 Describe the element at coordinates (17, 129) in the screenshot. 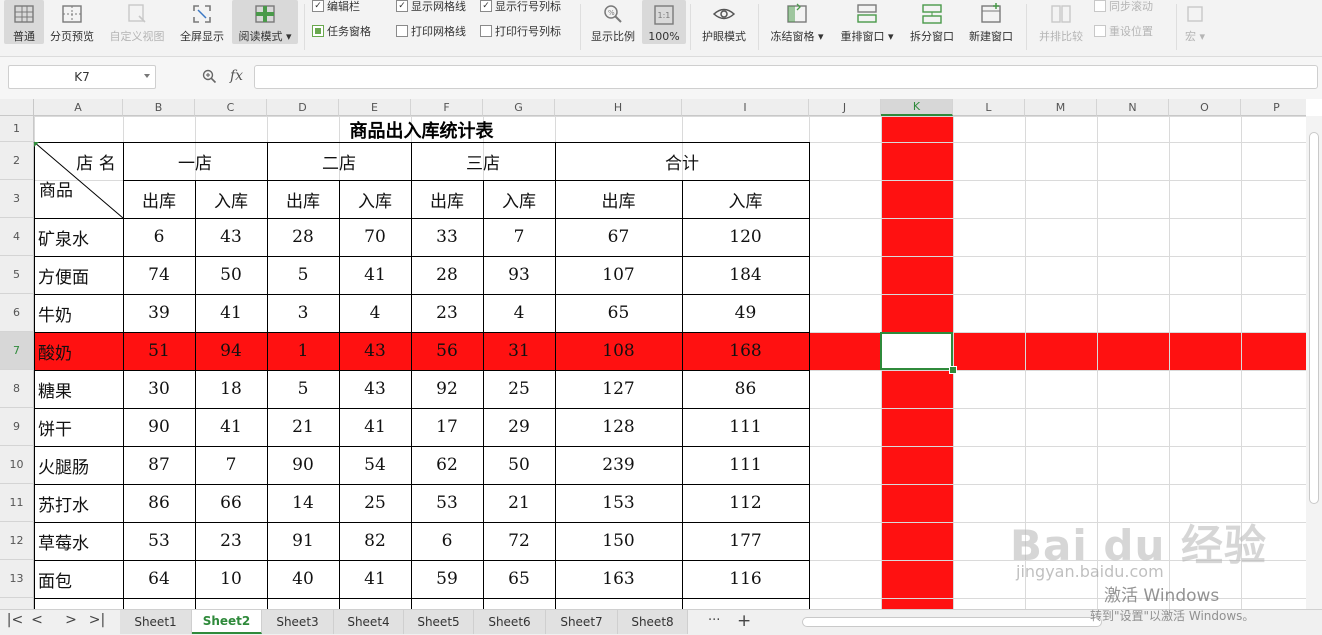

I see `row-header-1: 1` at that location.